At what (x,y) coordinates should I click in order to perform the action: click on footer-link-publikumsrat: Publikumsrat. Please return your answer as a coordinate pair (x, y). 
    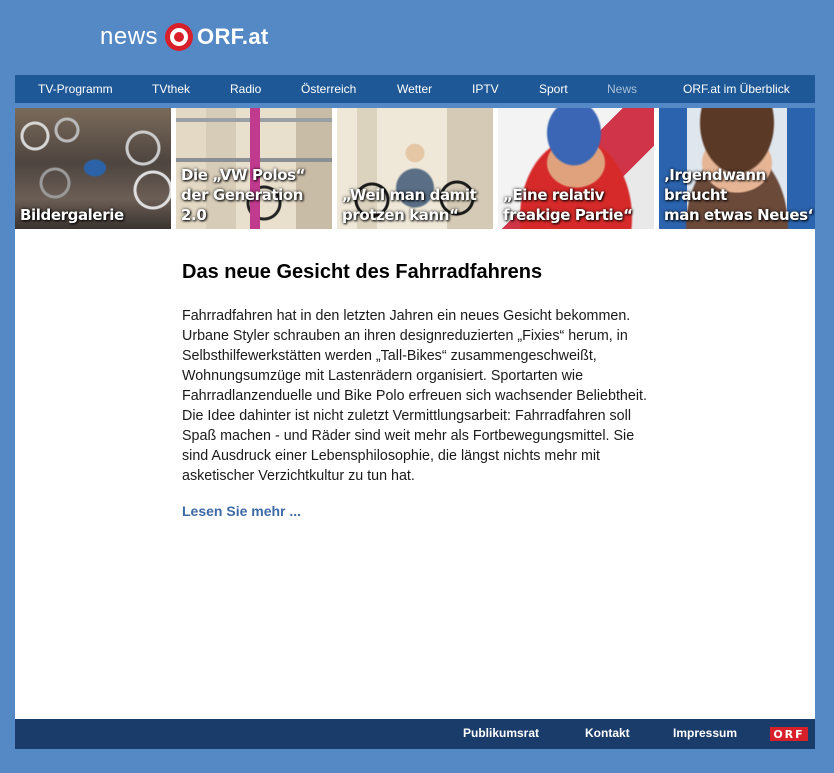
    Looking at the image, I should click on (501, 733).